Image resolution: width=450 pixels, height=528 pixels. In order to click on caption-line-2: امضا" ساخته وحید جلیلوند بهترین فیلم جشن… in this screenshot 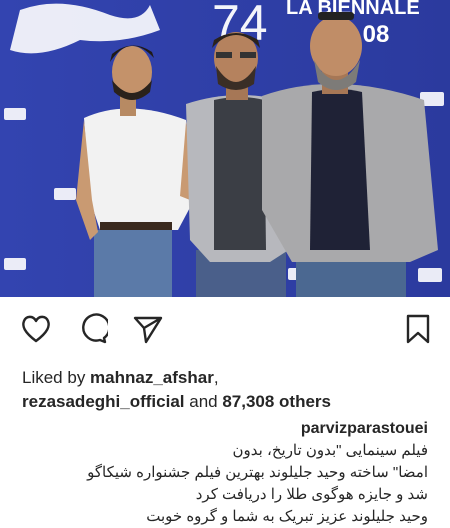, I will do `click(257, 472)`.